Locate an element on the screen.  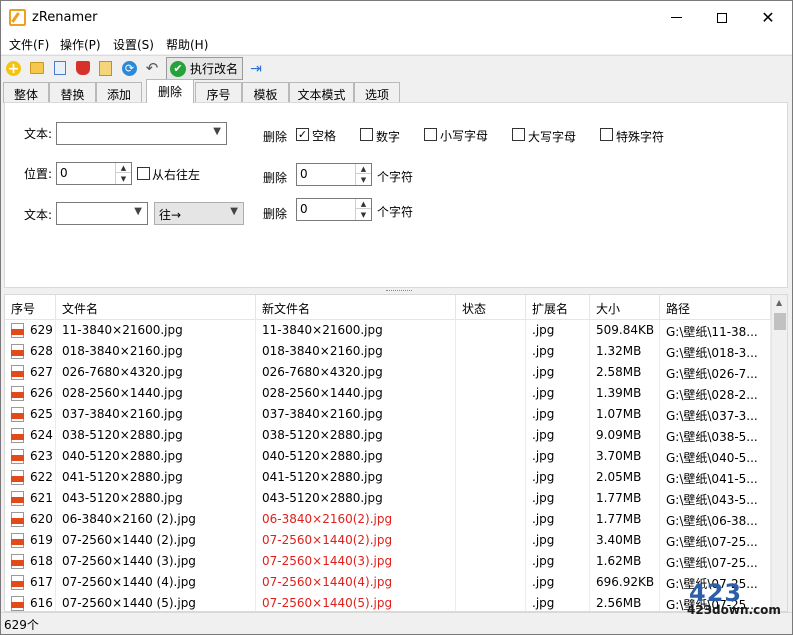
file-count: 629个 is located at coordinates (21, 625).